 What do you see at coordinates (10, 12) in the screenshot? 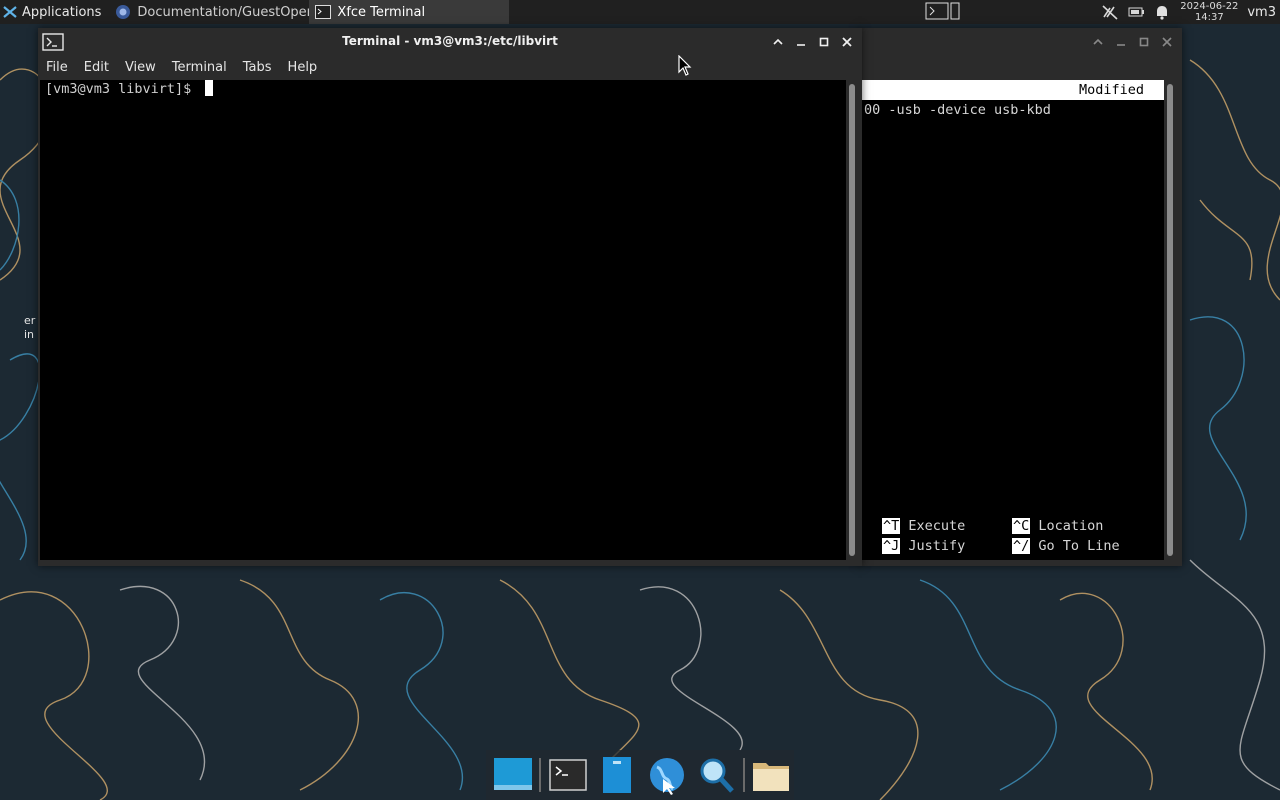
I see `xfce-logo-icon` at bounding box center [10, 12].